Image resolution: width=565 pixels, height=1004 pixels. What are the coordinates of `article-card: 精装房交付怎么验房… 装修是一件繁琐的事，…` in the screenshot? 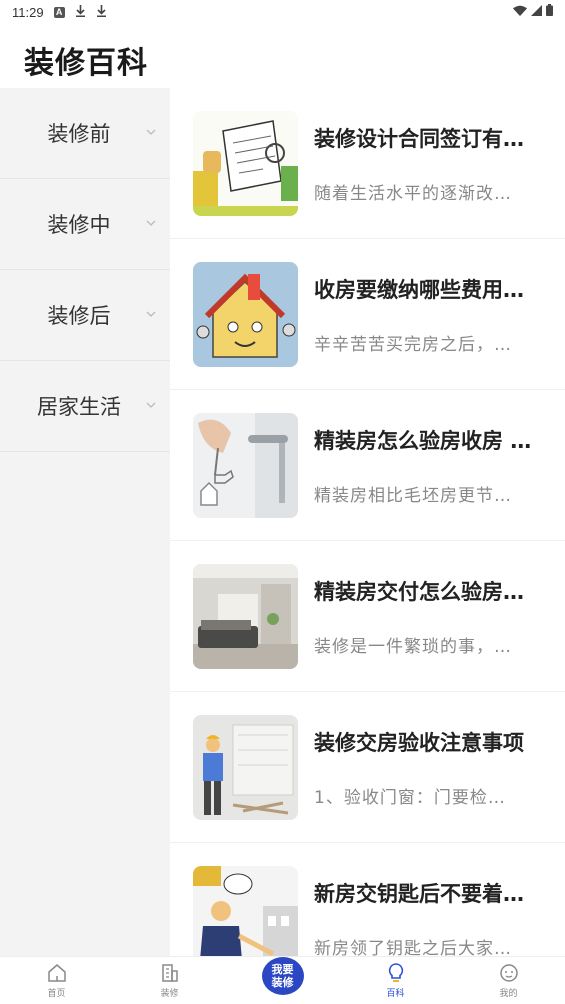 It's located at (367, 616).